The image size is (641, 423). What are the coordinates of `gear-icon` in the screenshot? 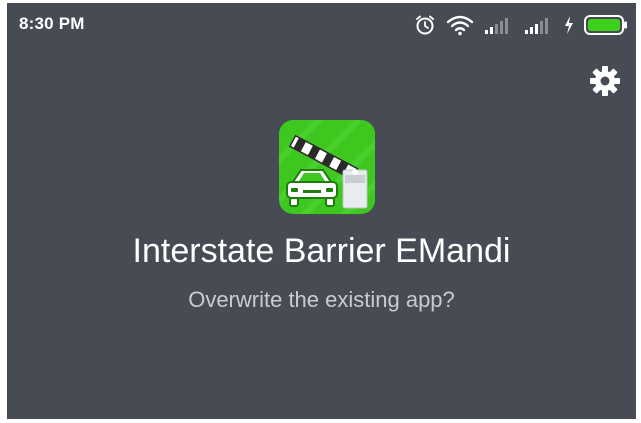 It's located at (605, 83).